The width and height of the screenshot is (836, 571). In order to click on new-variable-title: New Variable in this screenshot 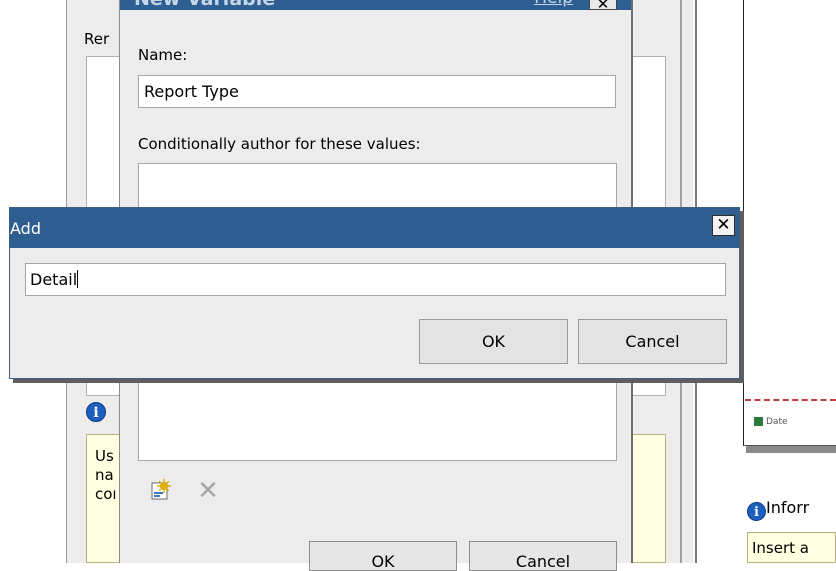, I will do `click(204, 5)`.